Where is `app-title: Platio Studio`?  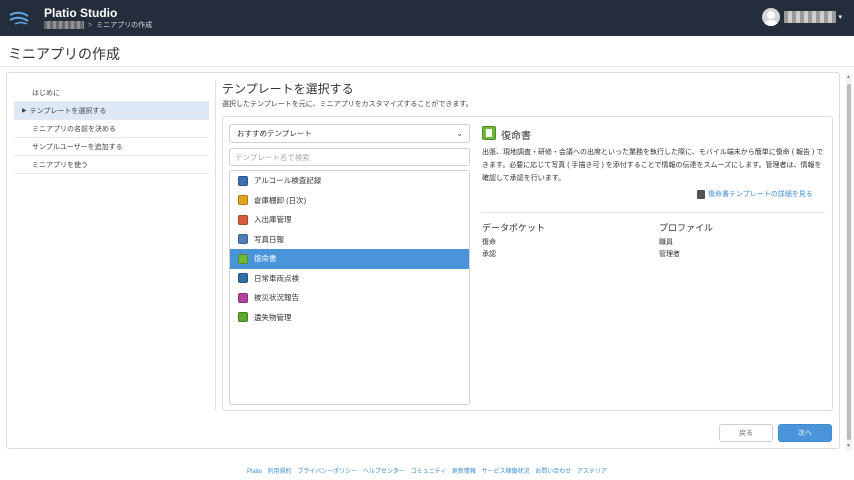
app-title: Platio Studio is located at coordinates (80, 13).